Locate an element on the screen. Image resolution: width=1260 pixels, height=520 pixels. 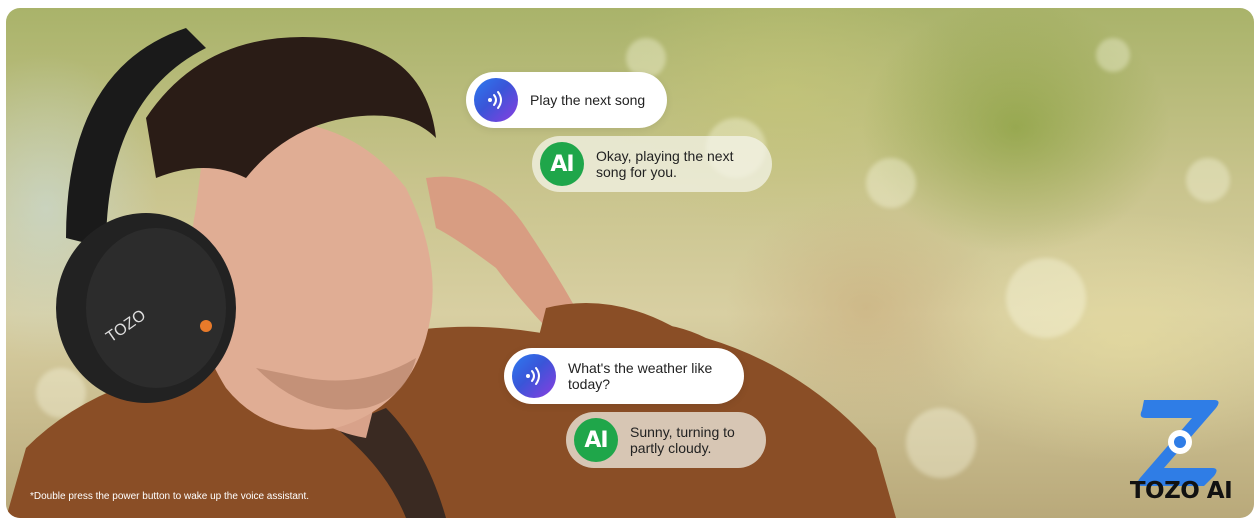
chat-message: What's the weather like today? is located at coordinates (640, 376).